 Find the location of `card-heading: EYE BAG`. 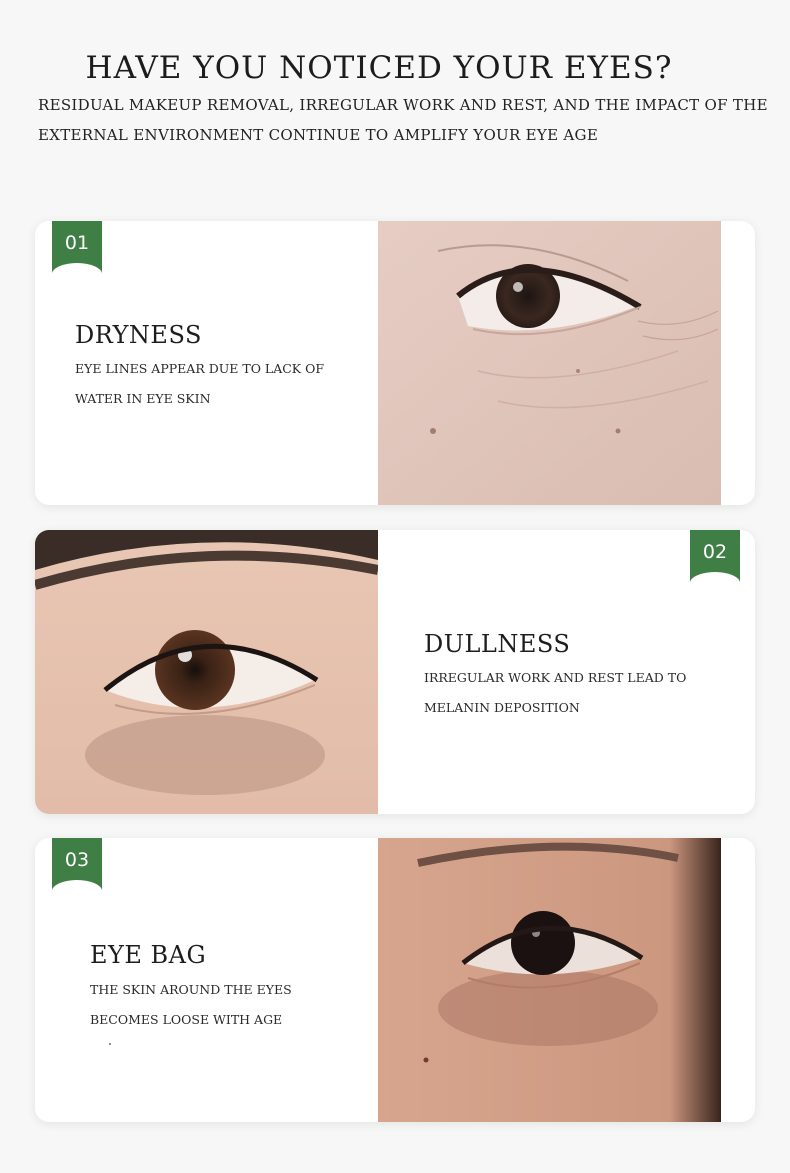

card-heading: EYE BAG is located at coordinates (148, 955).